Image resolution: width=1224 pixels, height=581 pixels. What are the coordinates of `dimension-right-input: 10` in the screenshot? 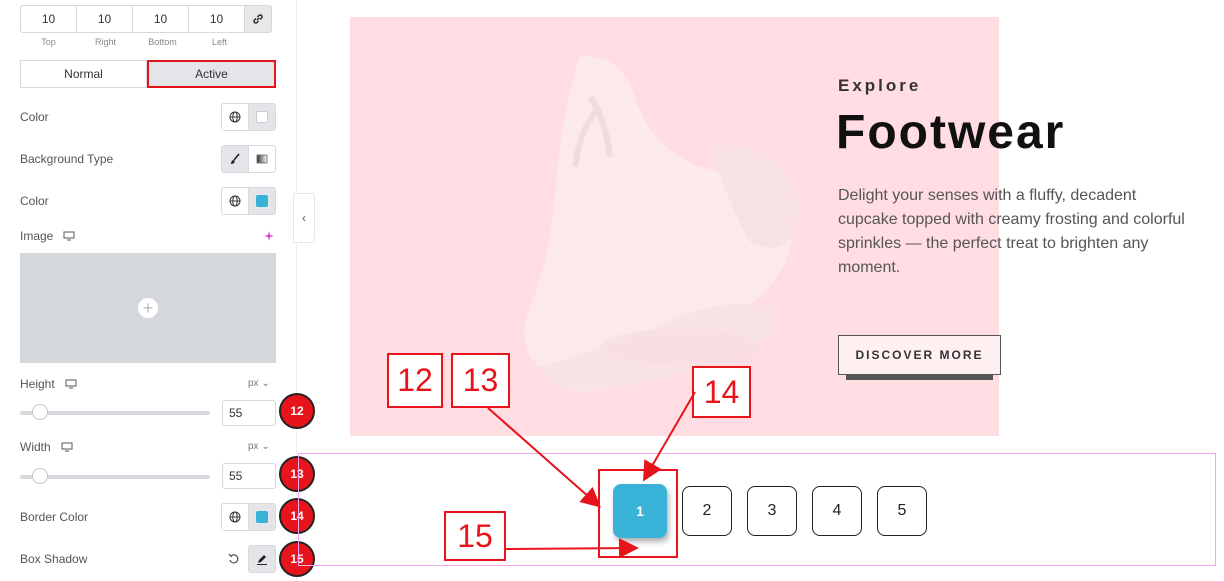 It's located at (104, 19).